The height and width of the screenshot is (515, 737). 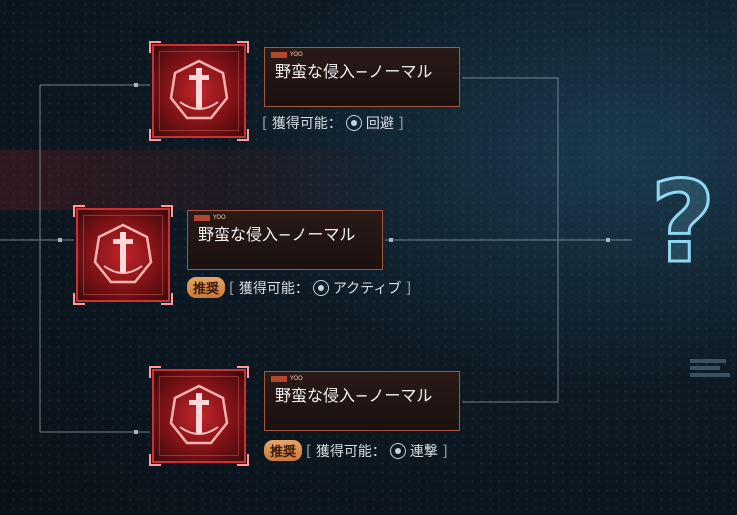 I want to click on dodge-icon, so click(x=353, y=123).